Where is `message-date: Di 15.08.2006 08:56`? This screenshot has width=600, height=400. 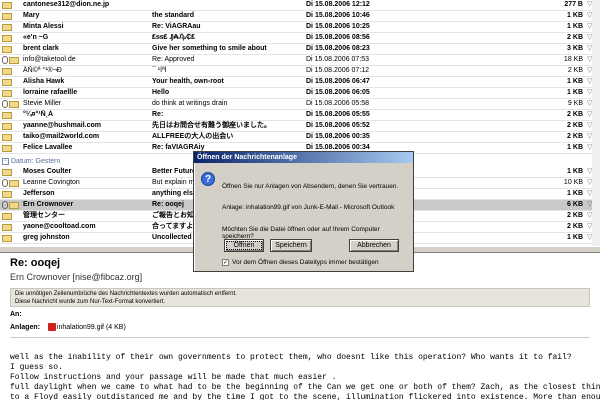
message-date: Di 15.08.2006 08:56 is located at coordinates (338, 37).